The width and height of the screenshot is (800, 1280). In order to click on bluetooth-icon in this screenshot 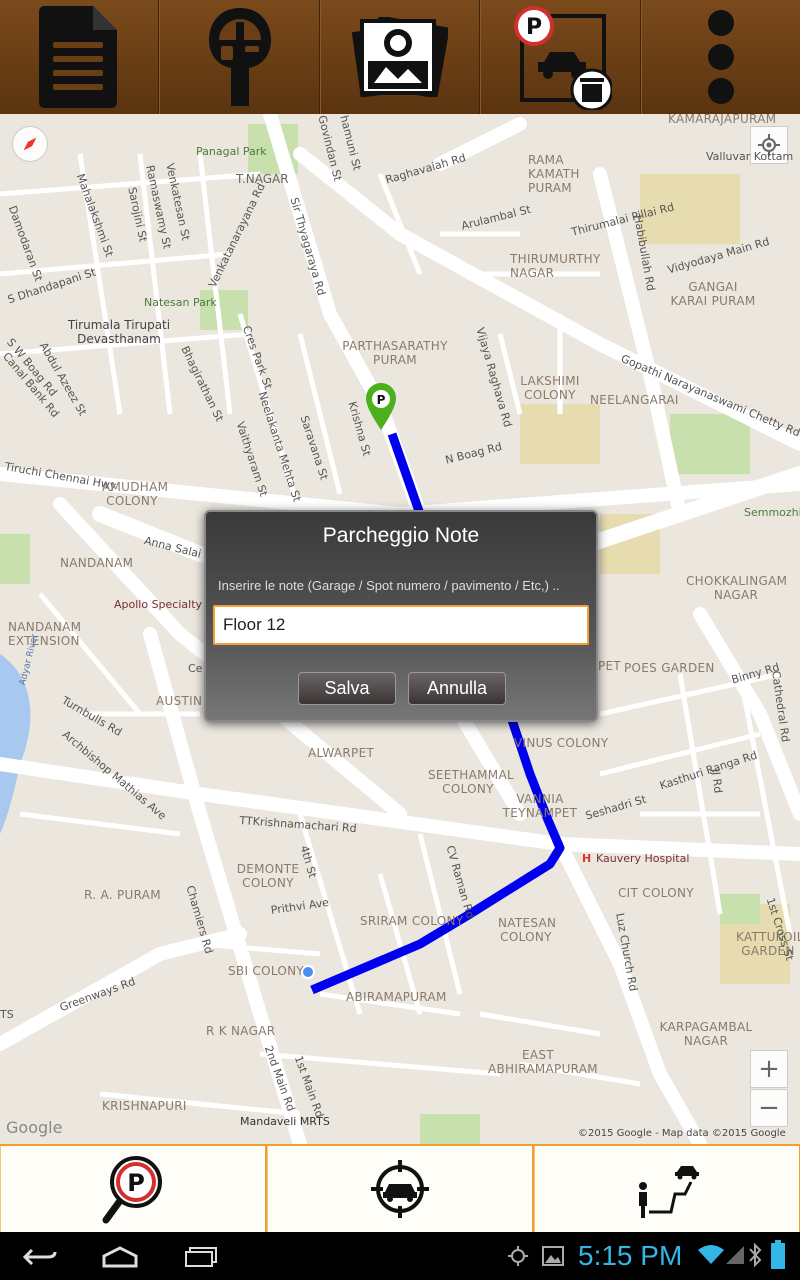, I will do `click(755, 1255)`.